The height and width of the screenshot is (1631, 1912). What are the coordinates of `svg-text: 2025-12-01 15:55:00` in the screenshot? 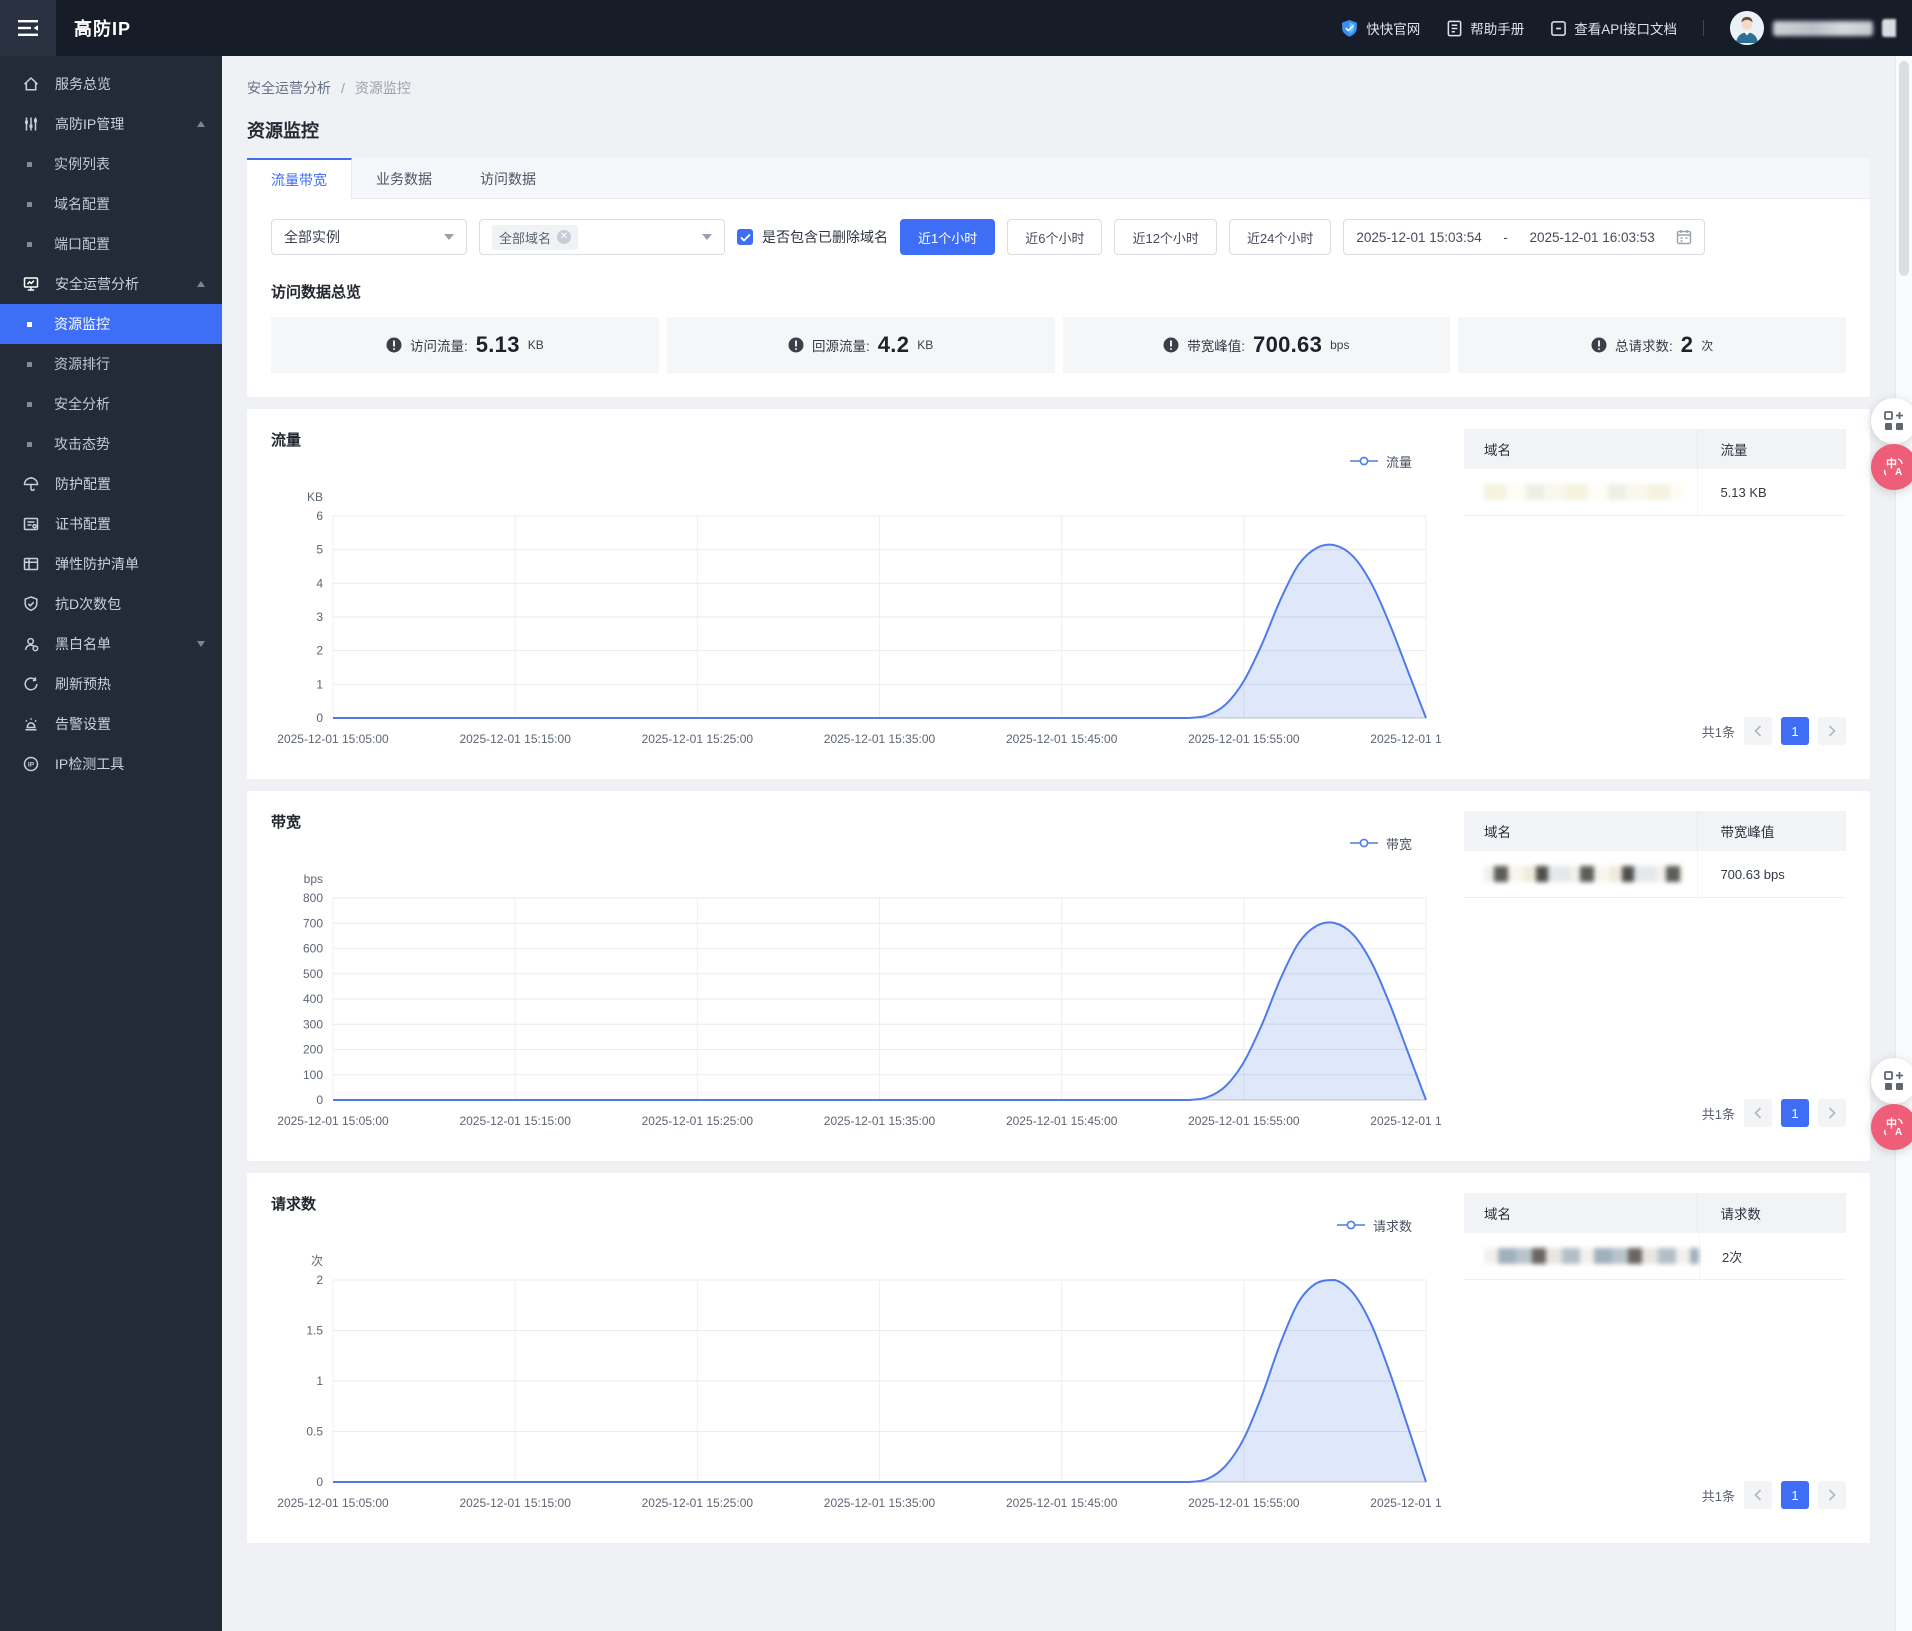 It's located at (1244, 1503).